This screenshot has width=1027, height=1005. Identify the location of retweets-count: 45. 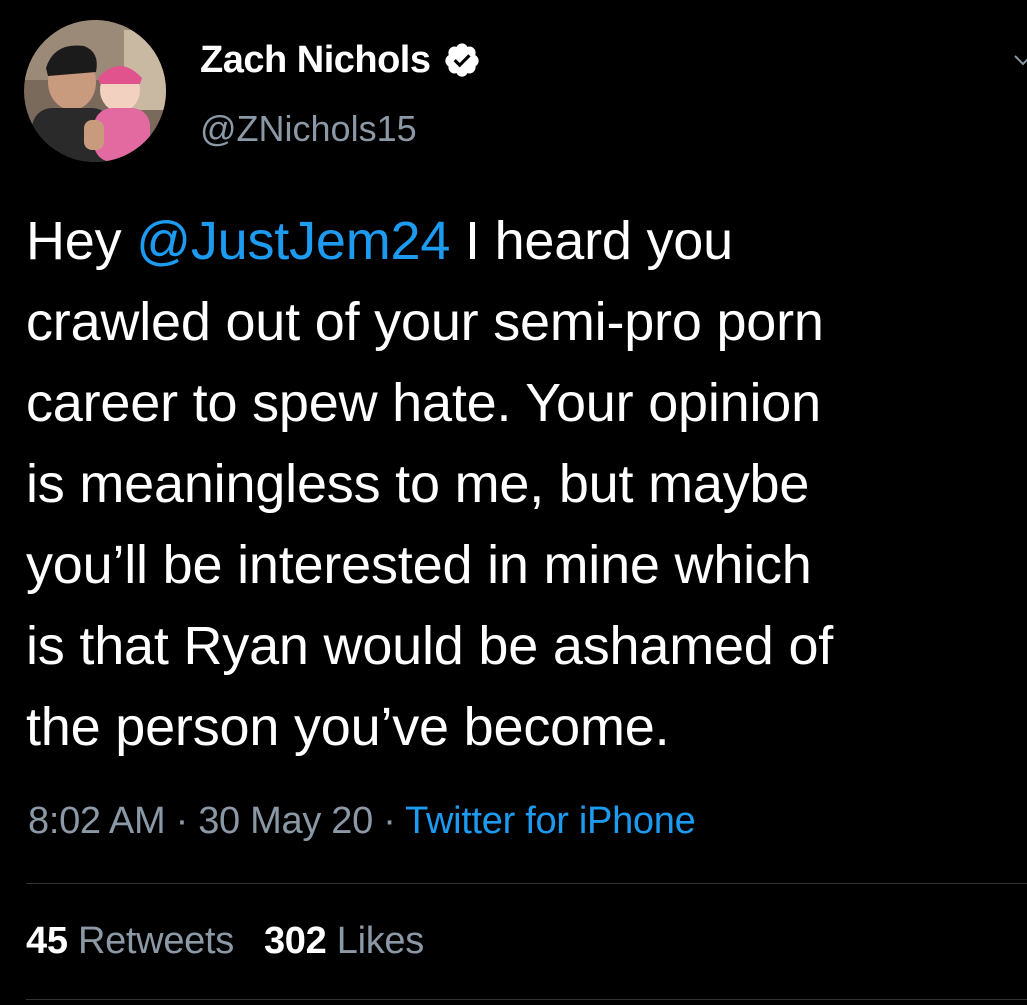
(47, 941).